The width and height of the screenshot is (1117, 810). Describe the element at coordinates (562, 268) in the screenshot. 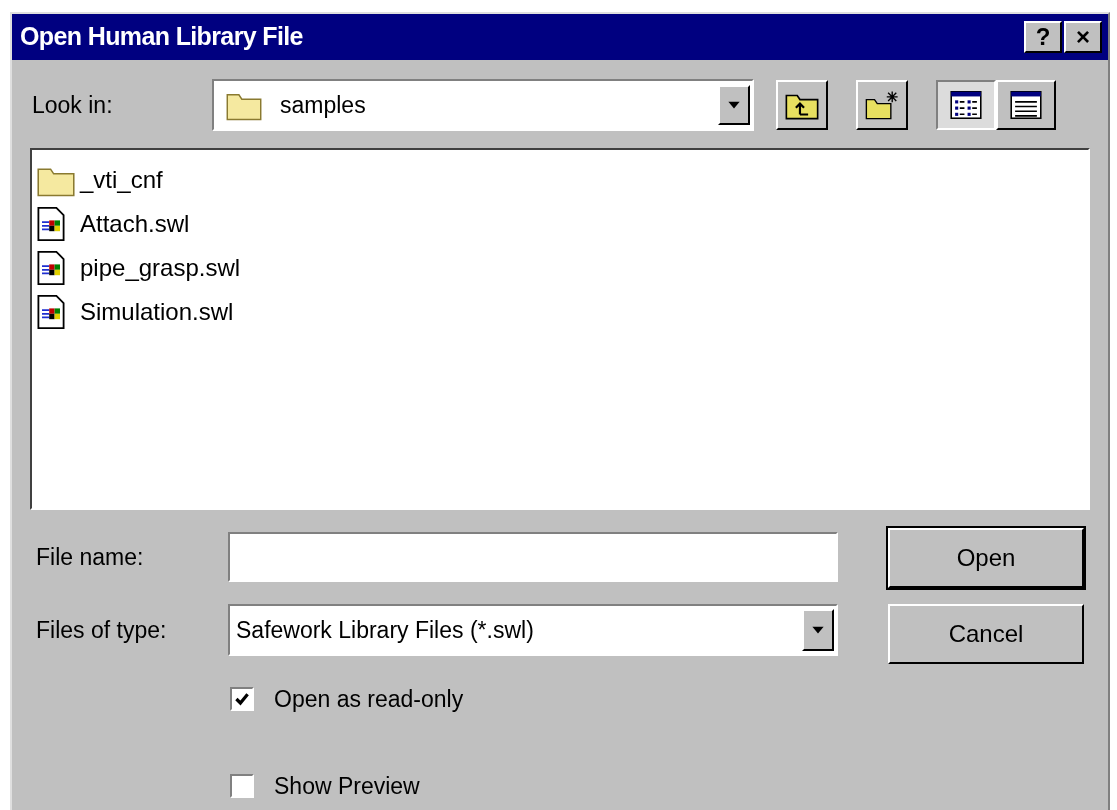

I see `file-item: pipe_grasp.swl` at that location.